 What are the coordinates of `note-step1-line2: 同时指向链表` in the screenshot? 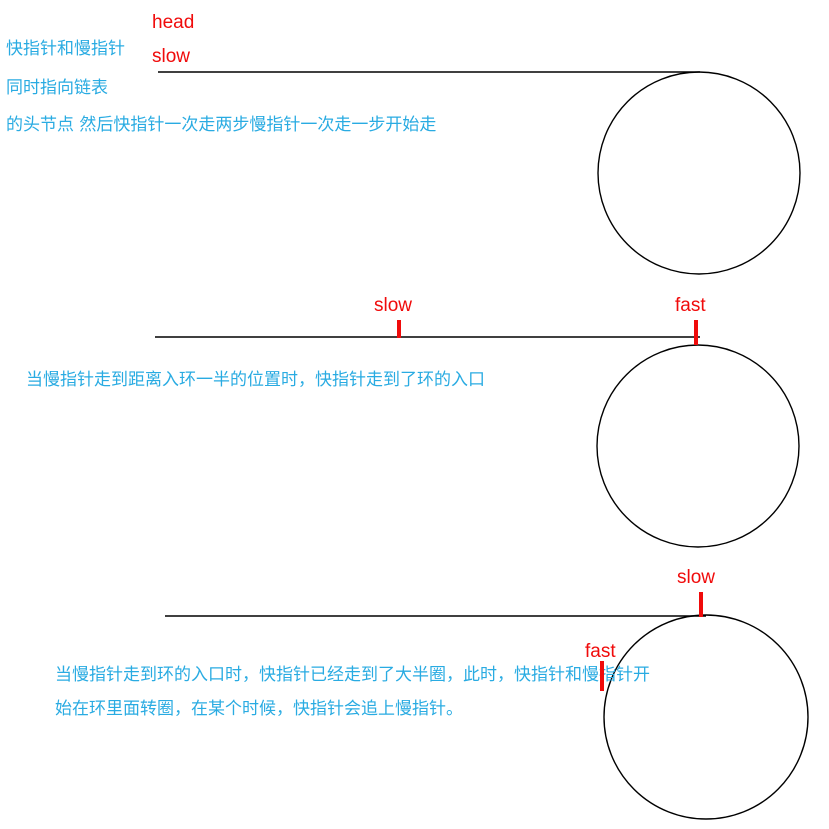 It's located at (57, 88).